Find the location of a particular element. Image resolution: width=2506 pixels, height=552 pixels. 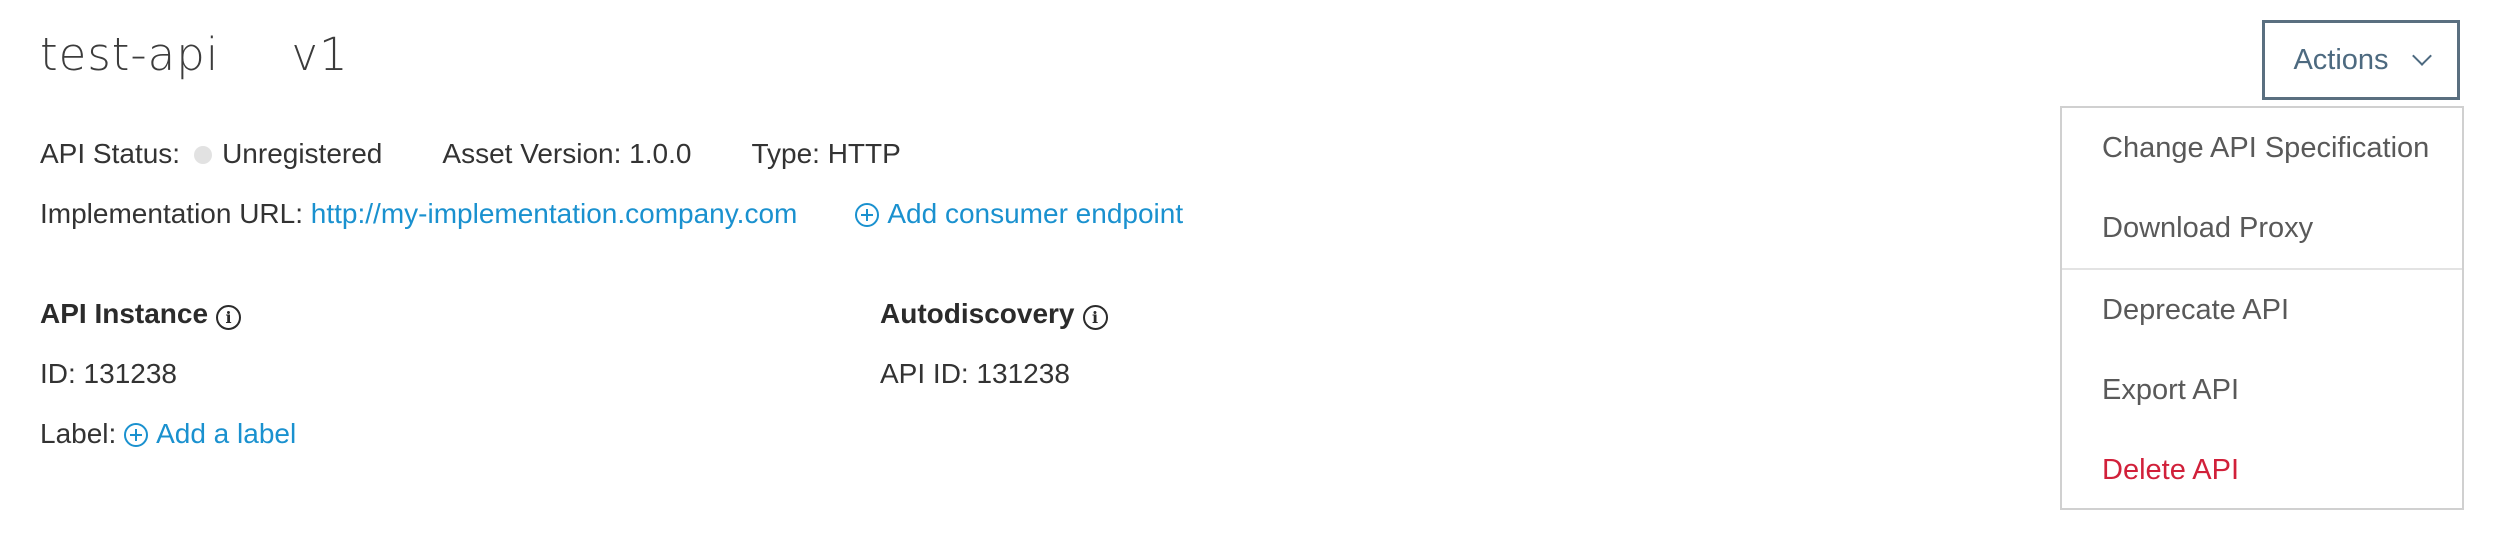

autodiscovery-api-id: API ID: 131238 is located at coordinates (975, 373).